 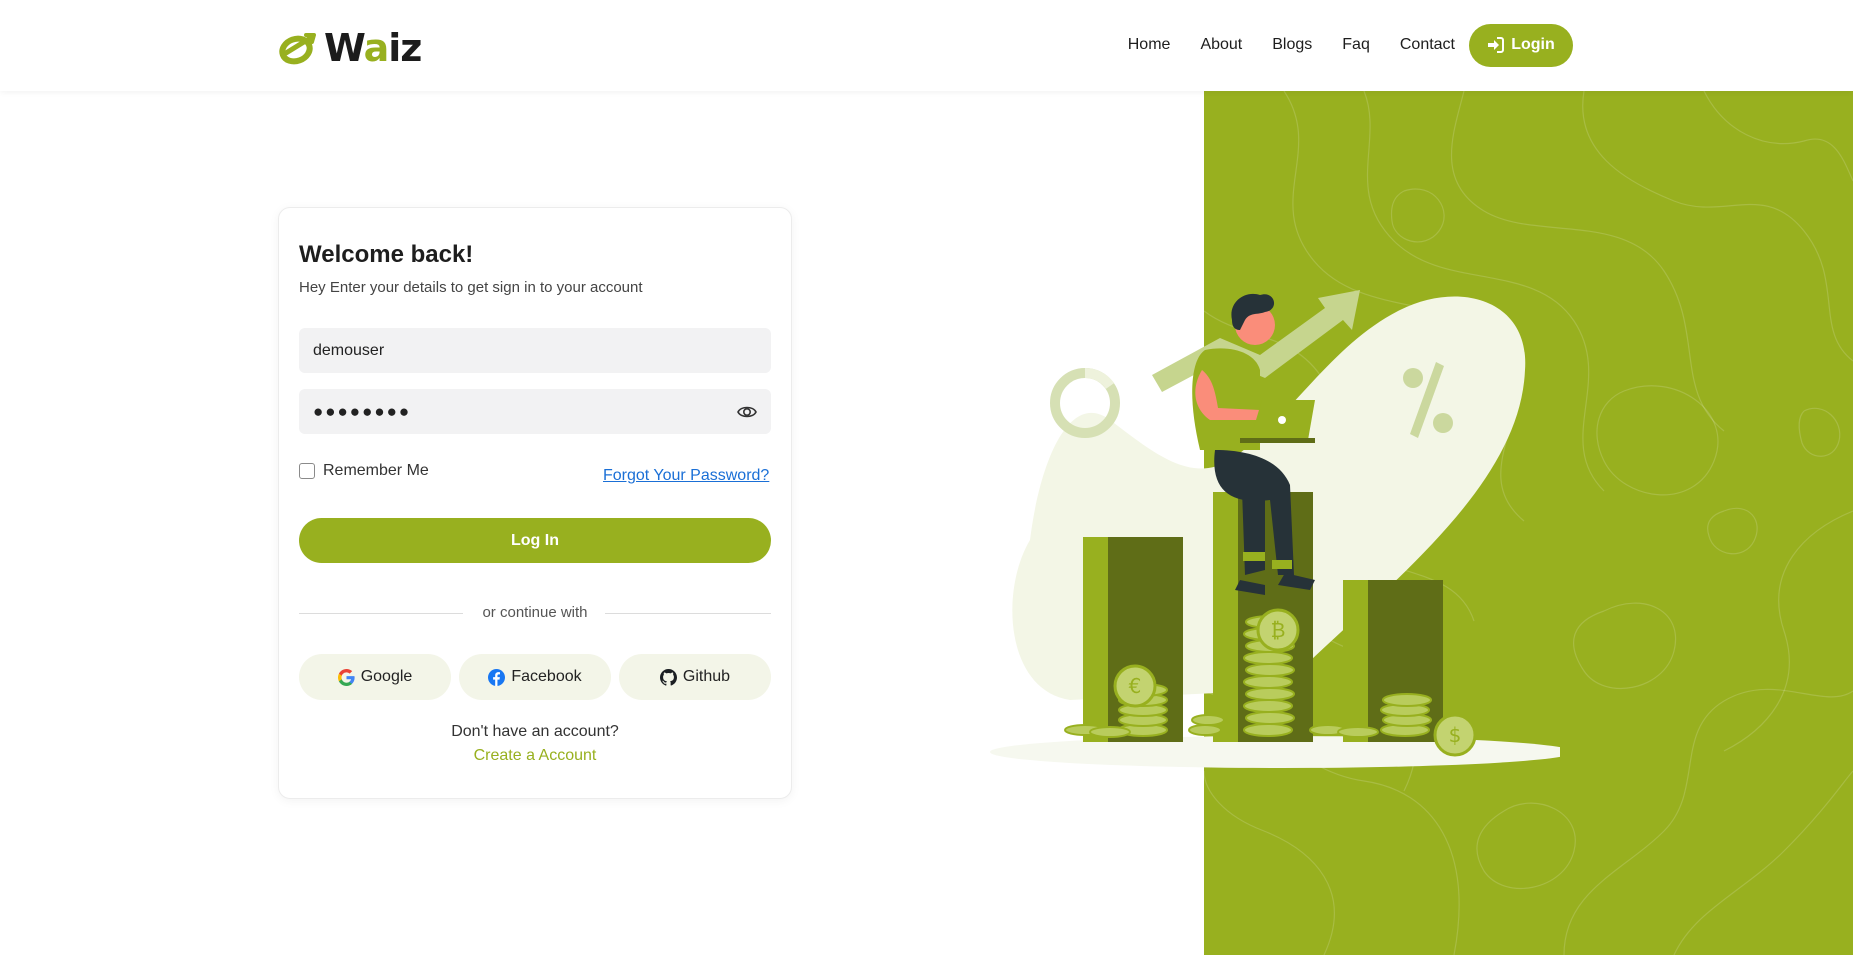 I want to click on github-label: Github, so click(x=706, y=676).